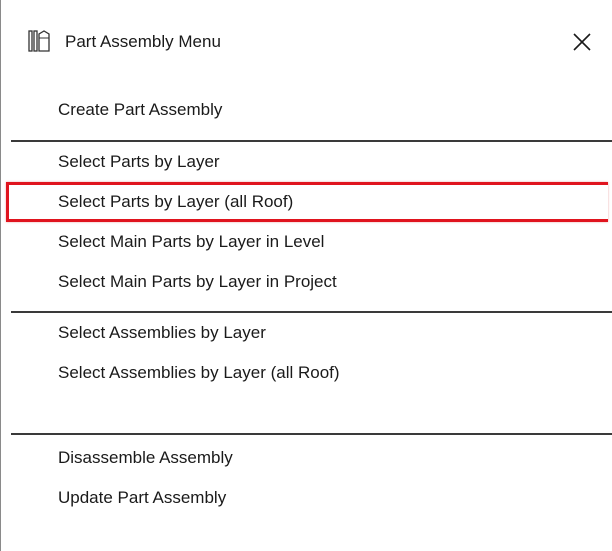  Describe the element at coordinates (176, 201) in the screenshot. I see `menu-item-label: Select Parts by Layer (all Roof)` at that location.